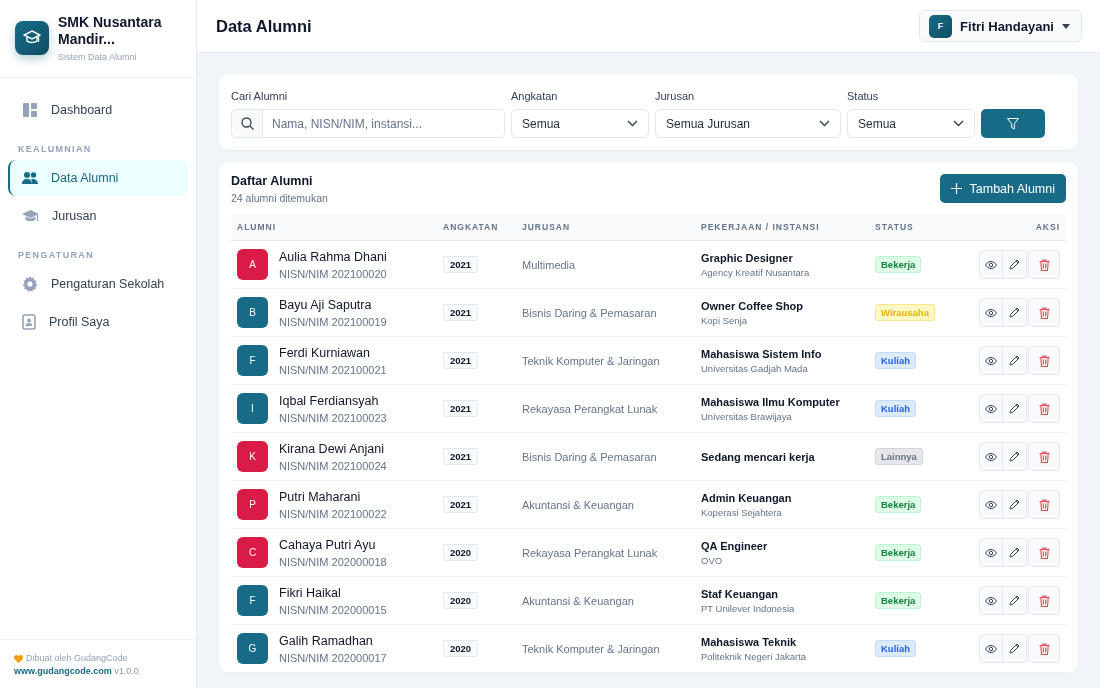 This screenshot has height=688, width=1100. What do you see at coordinates (578, 601) in the screenshot?
I see `major-text: Akuntansi & Keuangan` at bounding box center [578, 601].